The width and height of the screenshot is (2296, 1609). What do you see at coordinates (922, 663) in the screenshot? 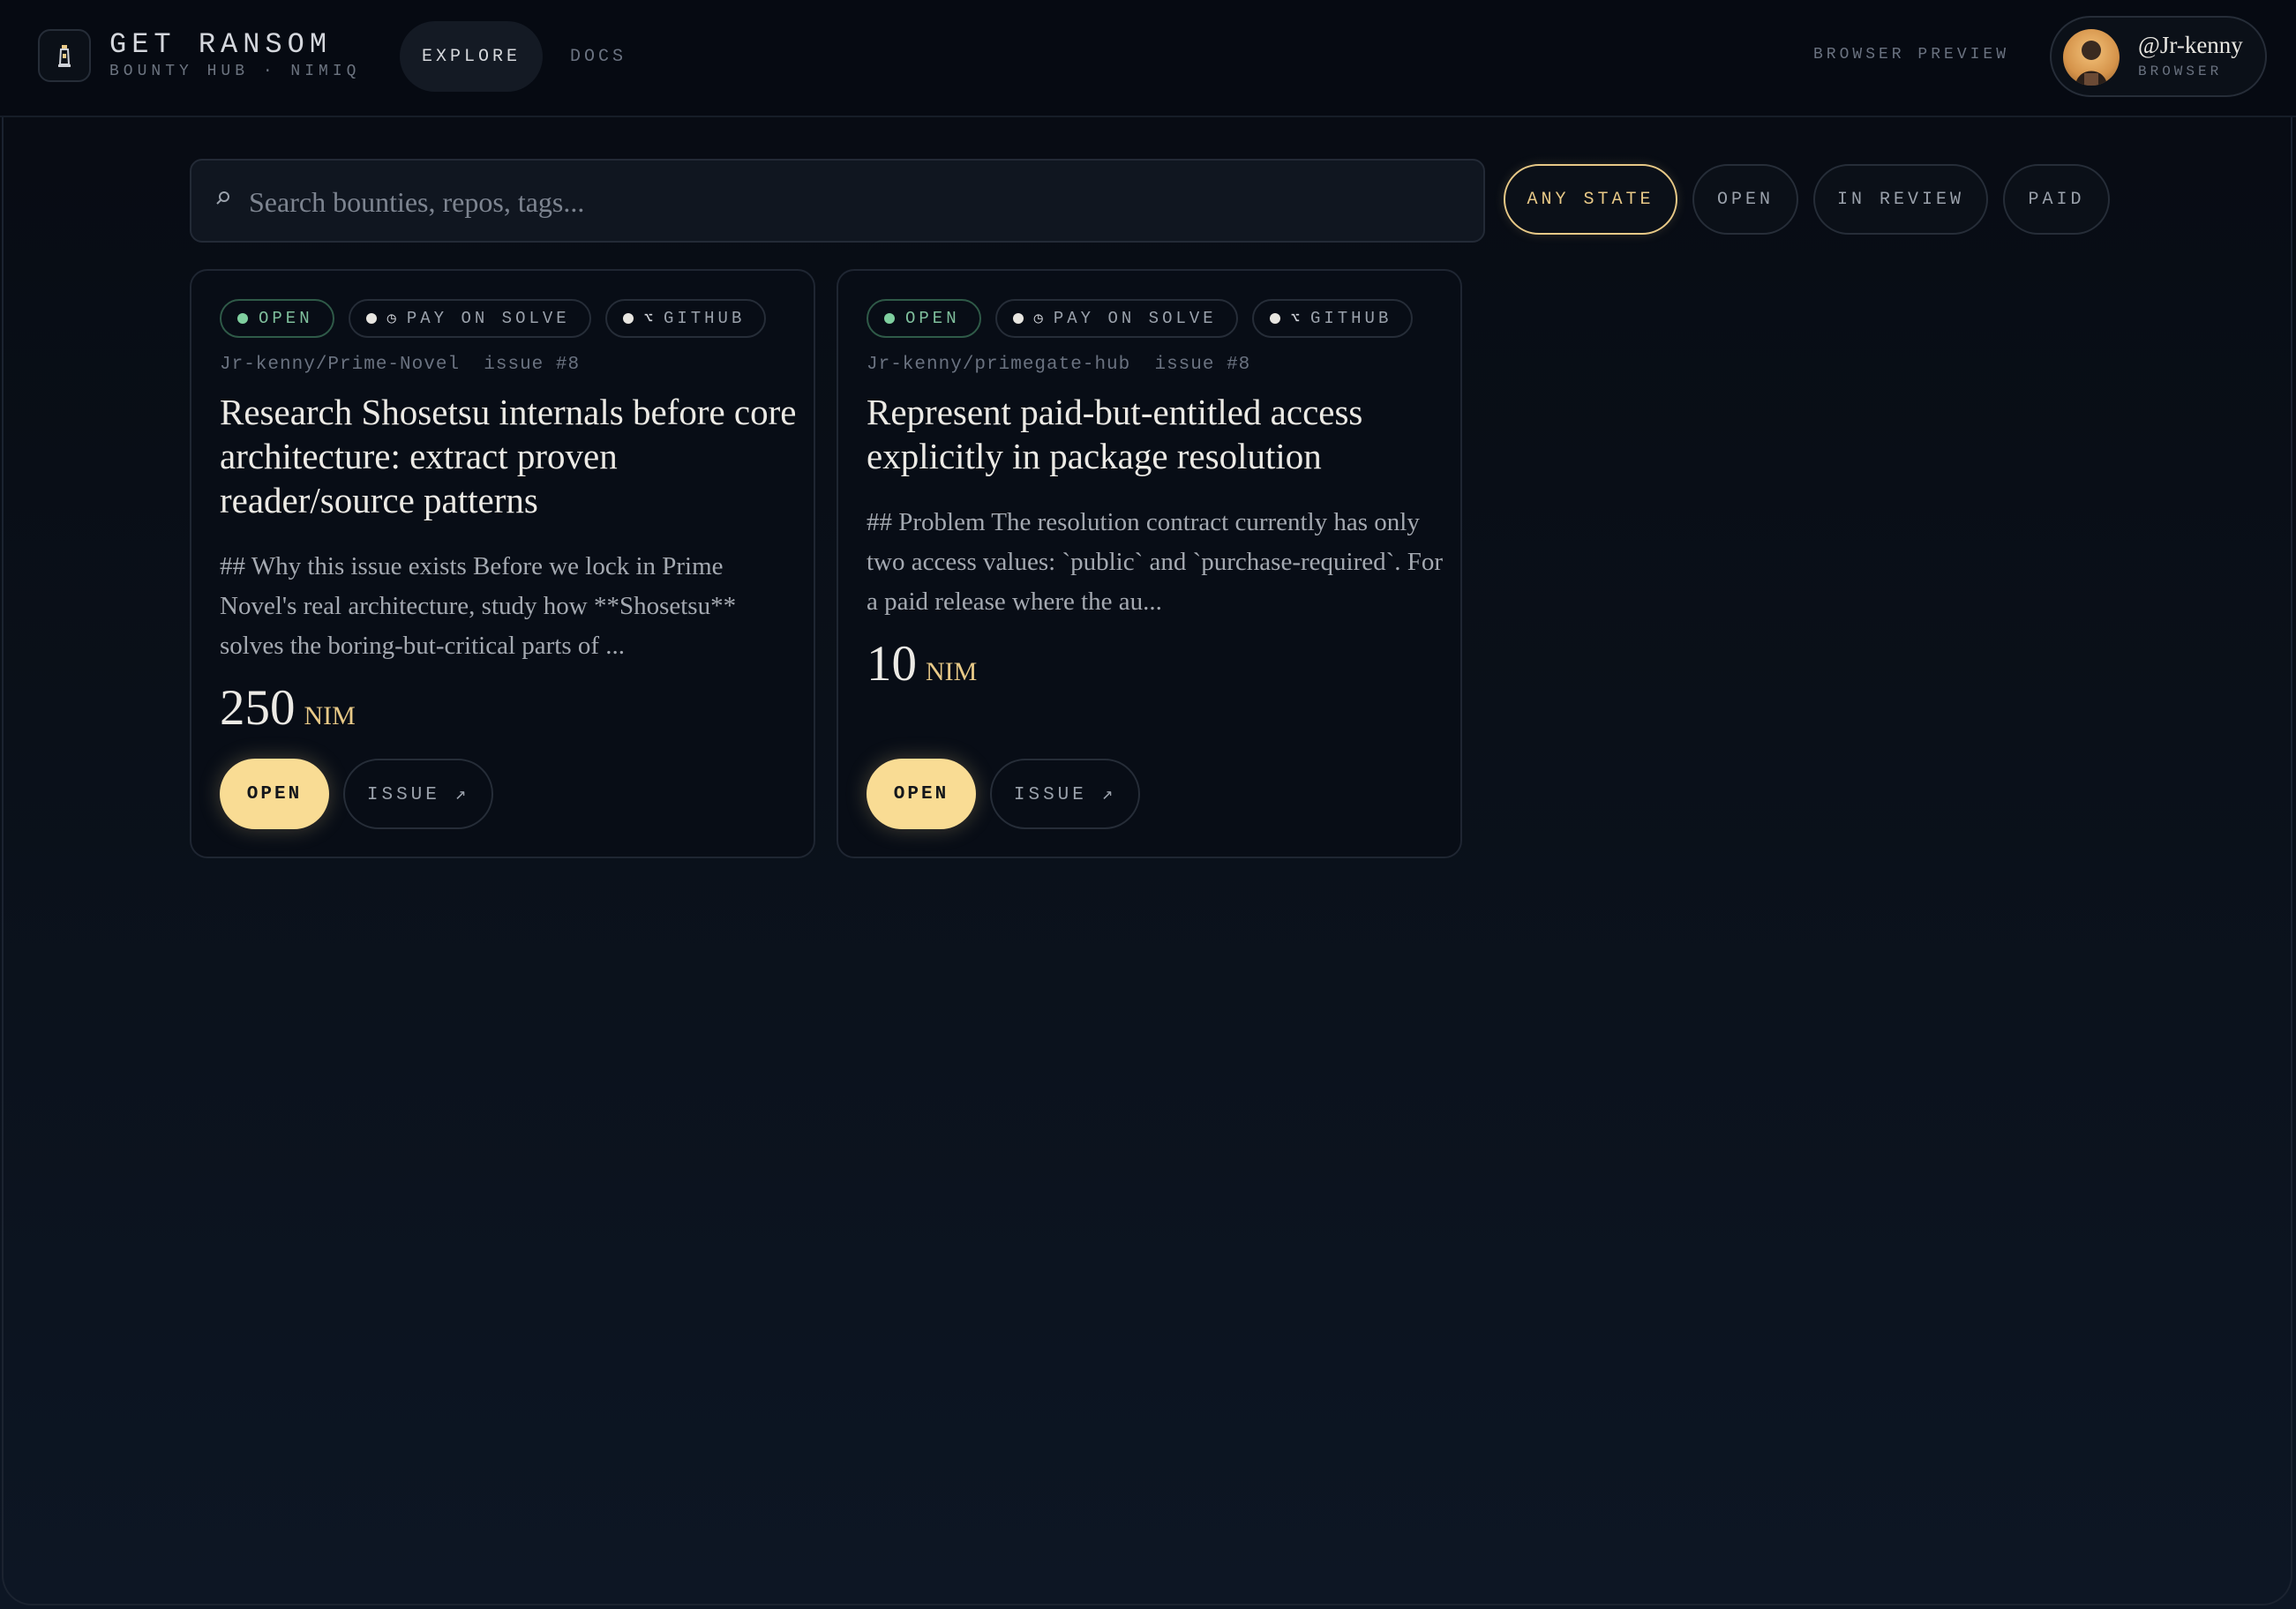
I see `reward: 10 NIM` at bounding box center [922, 663].